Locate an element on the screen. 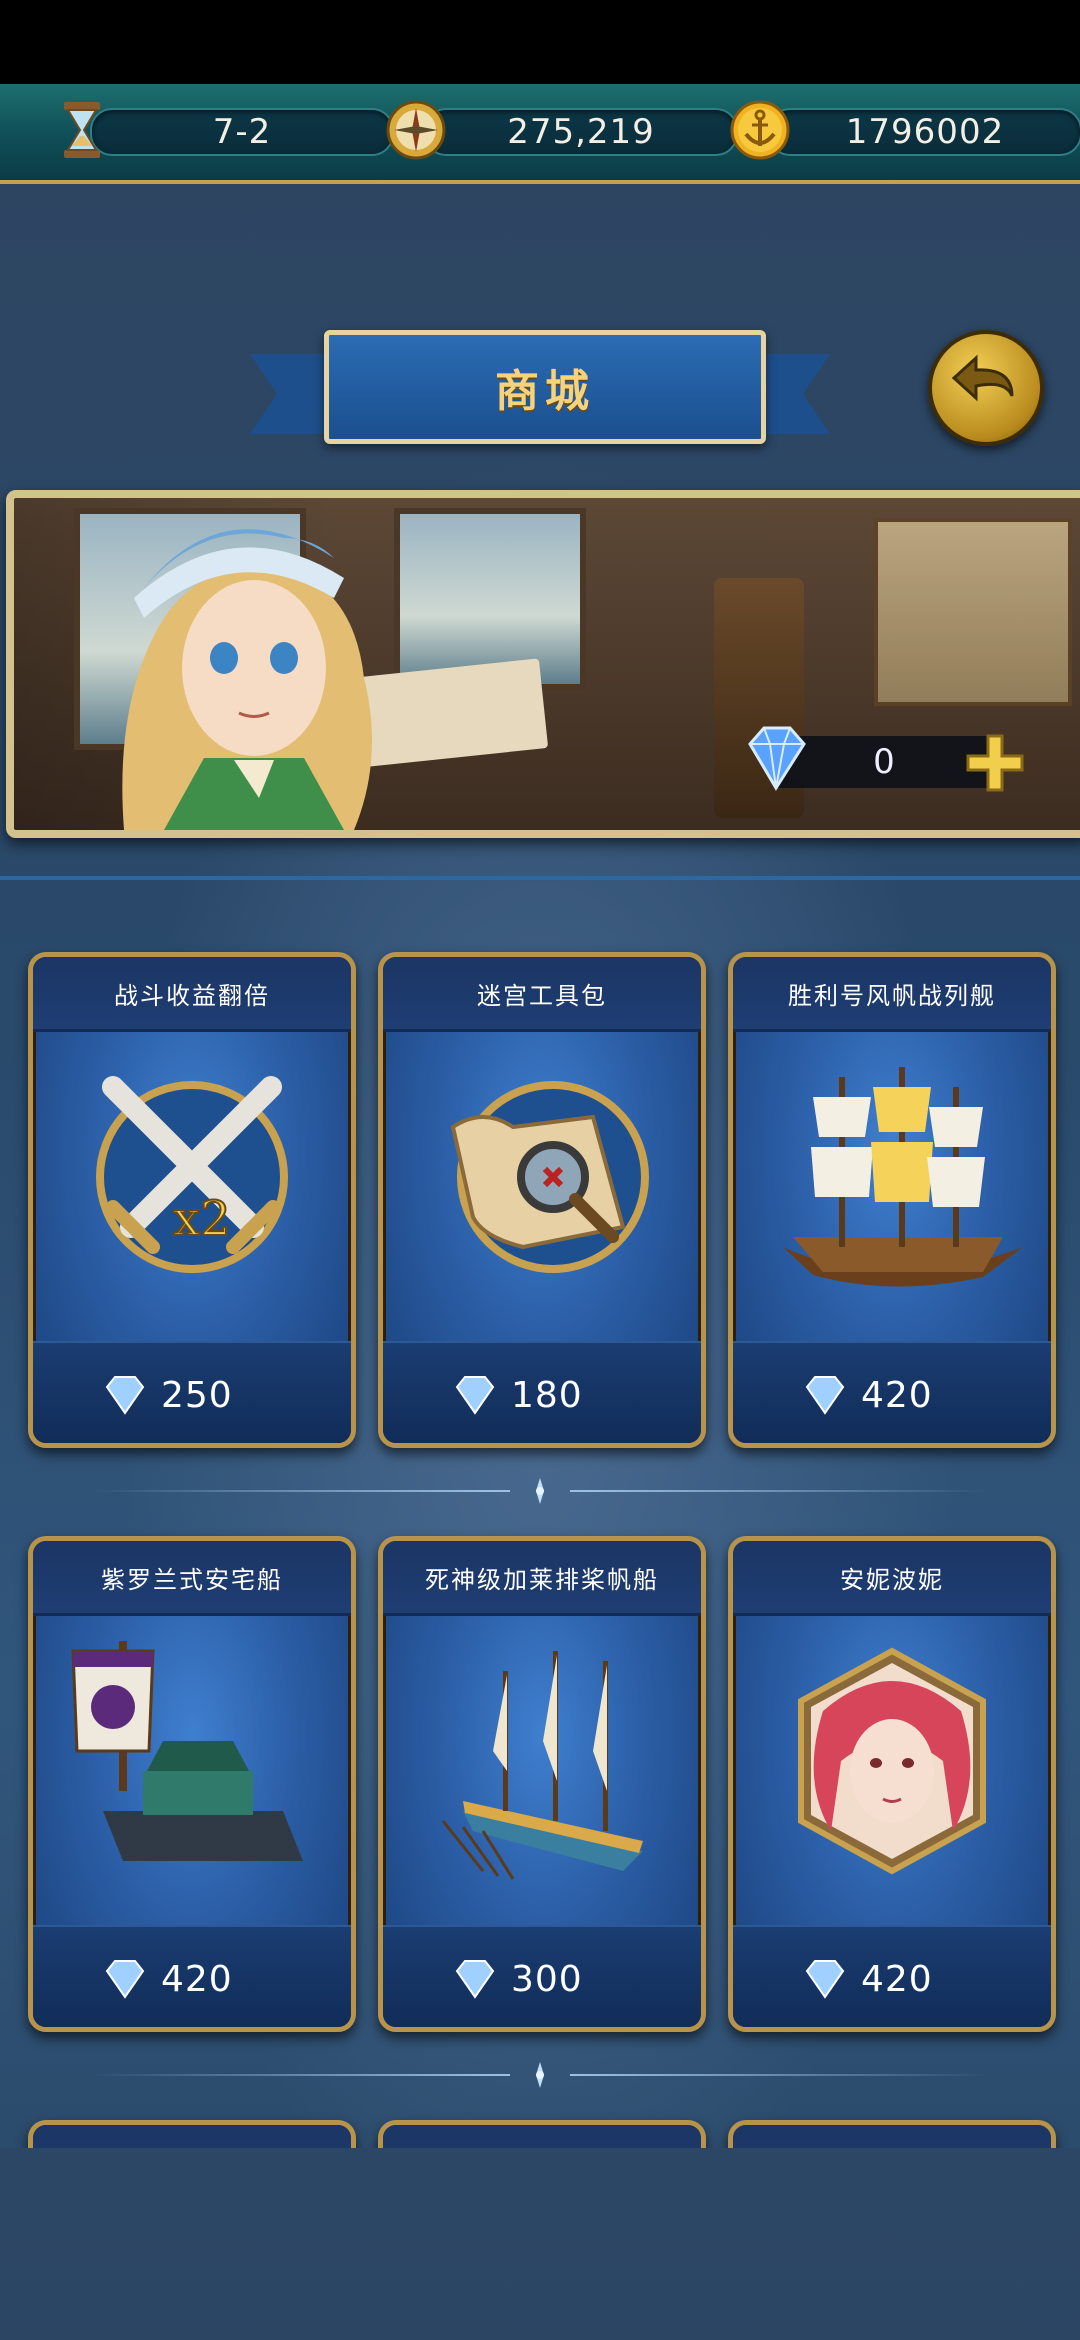 This screenshot has width=1080, height=2340. bottom-area is located at coordinates (540, 2244).